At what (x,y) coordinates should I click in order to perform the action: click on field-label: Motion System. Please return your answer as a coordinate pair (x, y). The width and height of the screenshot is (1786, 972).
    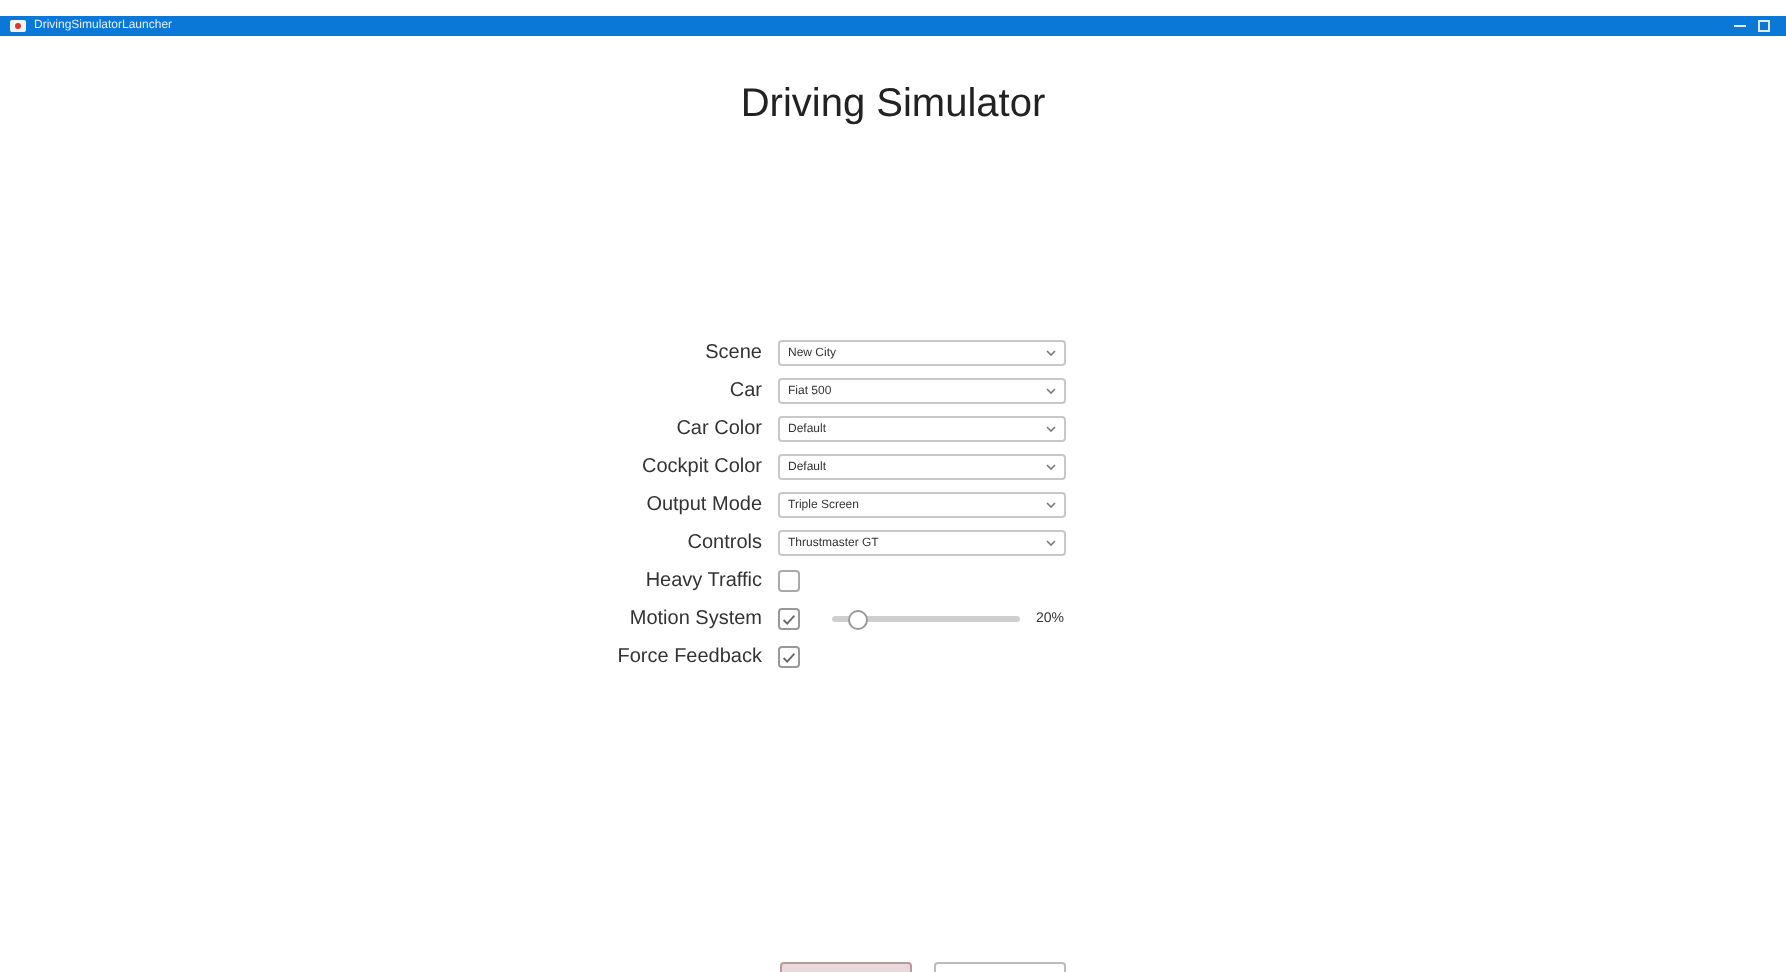
    Looking at the image, I should click on (694, 619).